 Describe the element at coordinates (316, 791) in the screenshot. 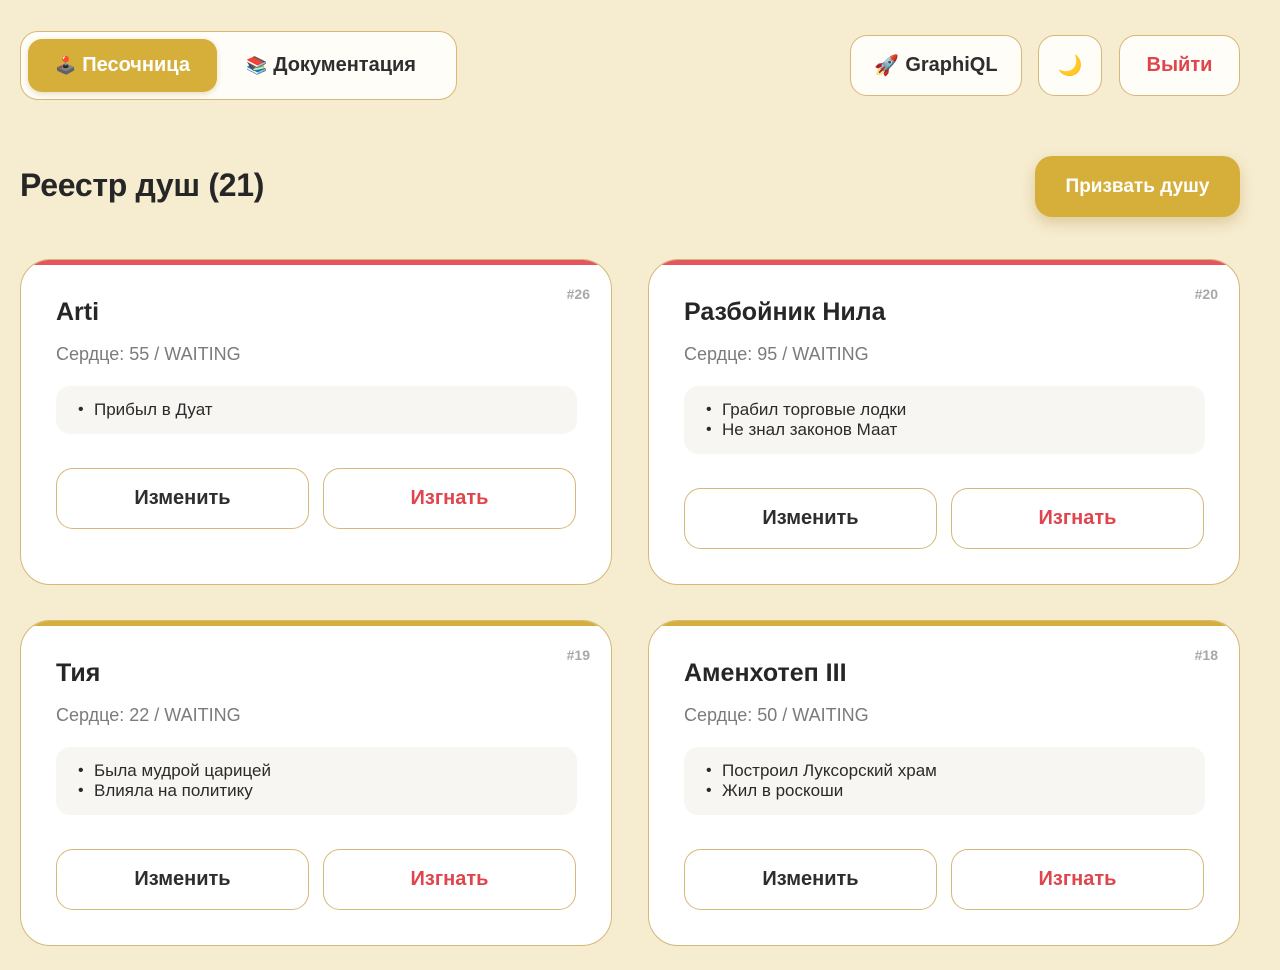

I see `list-item: Влияла на политику` at that location.